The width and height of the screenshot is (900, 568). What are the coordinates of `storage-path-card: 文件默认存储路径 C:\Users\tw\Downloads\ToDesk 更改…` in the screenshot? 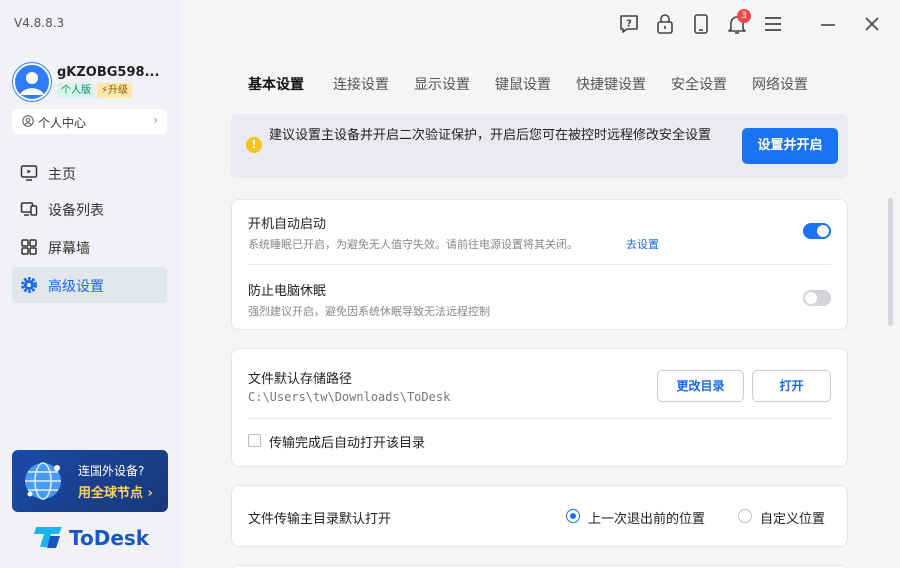 It's located at (539, 407).